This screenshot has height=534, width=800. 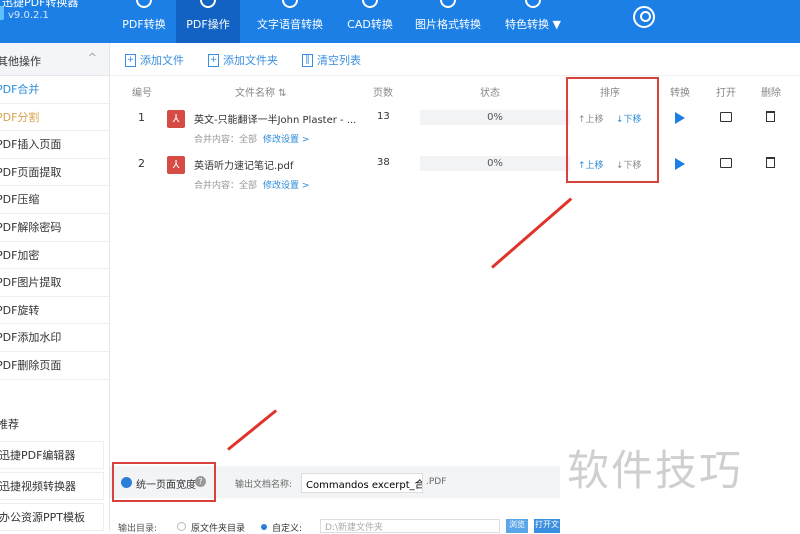 What do you see at coordinates (208, 4) in the screenshot?
I see `operate-icon` at bounding box center [208, 4].